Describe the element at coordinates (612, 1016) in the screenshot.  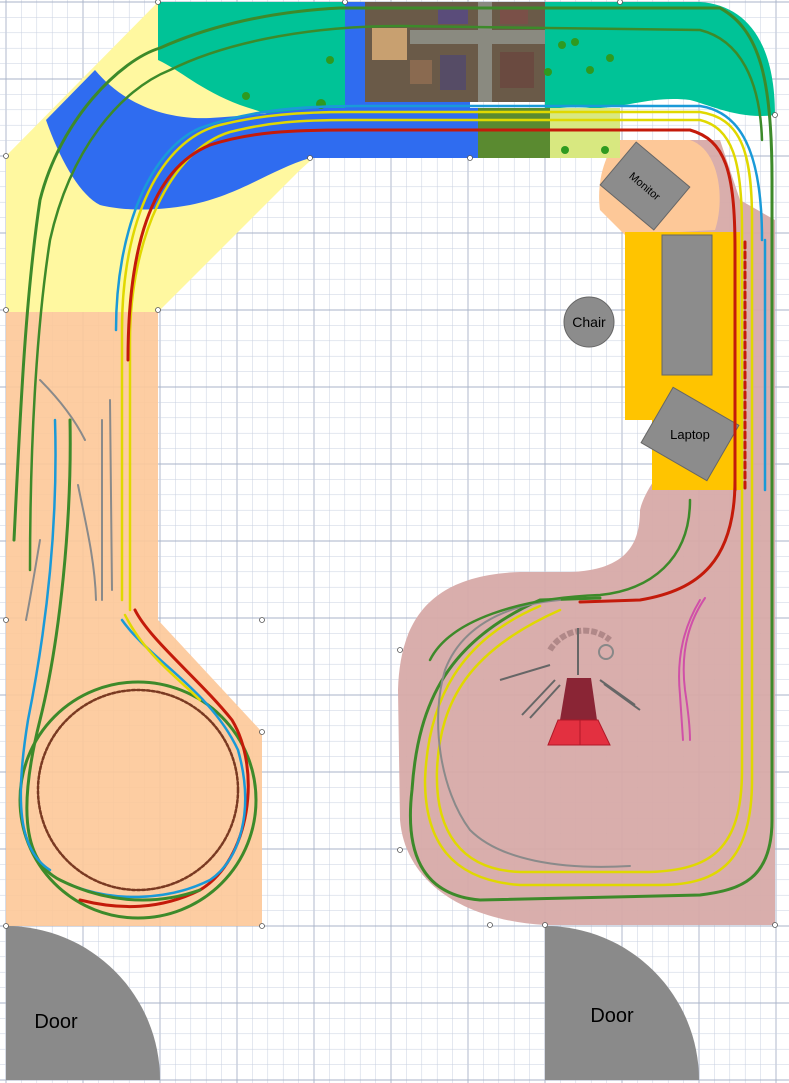
I see `door-right-label: Door` at that location.